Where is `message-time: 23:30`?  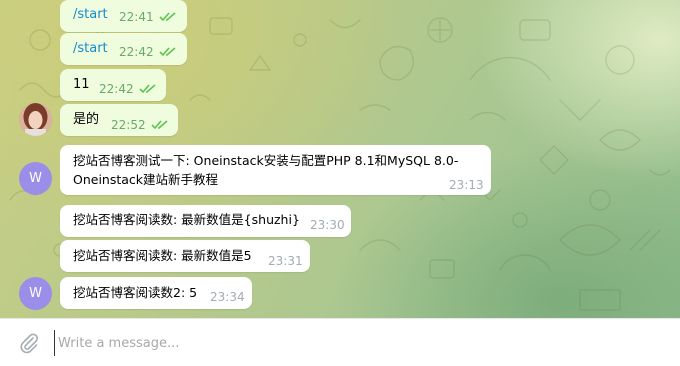
message-time: 23:30 is located at coordinates (327, 225).